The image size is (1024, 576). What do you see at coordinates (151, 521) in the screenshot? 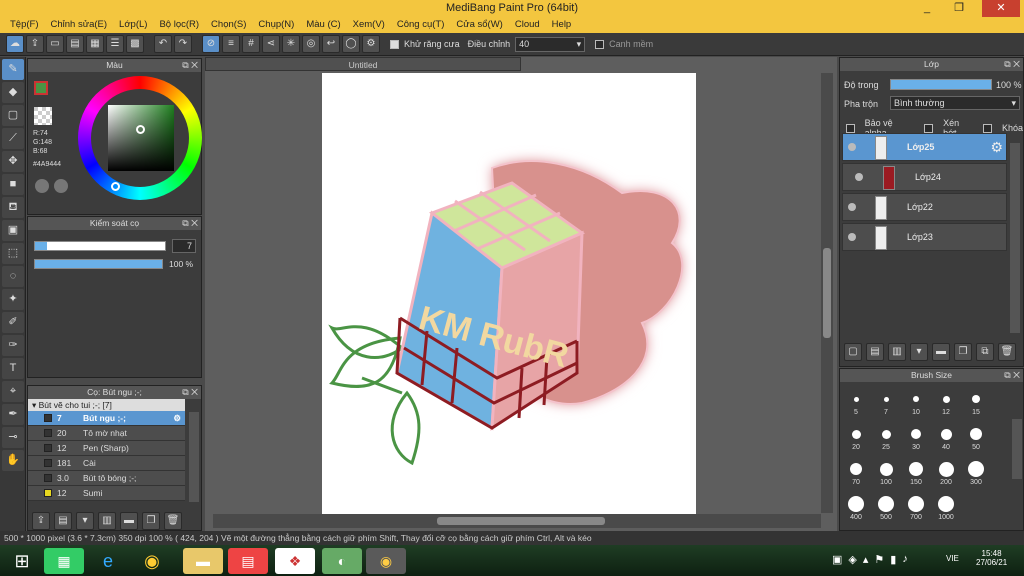
I see `brush-duplicate-icon: ❐` at bounding box center [151, 521].